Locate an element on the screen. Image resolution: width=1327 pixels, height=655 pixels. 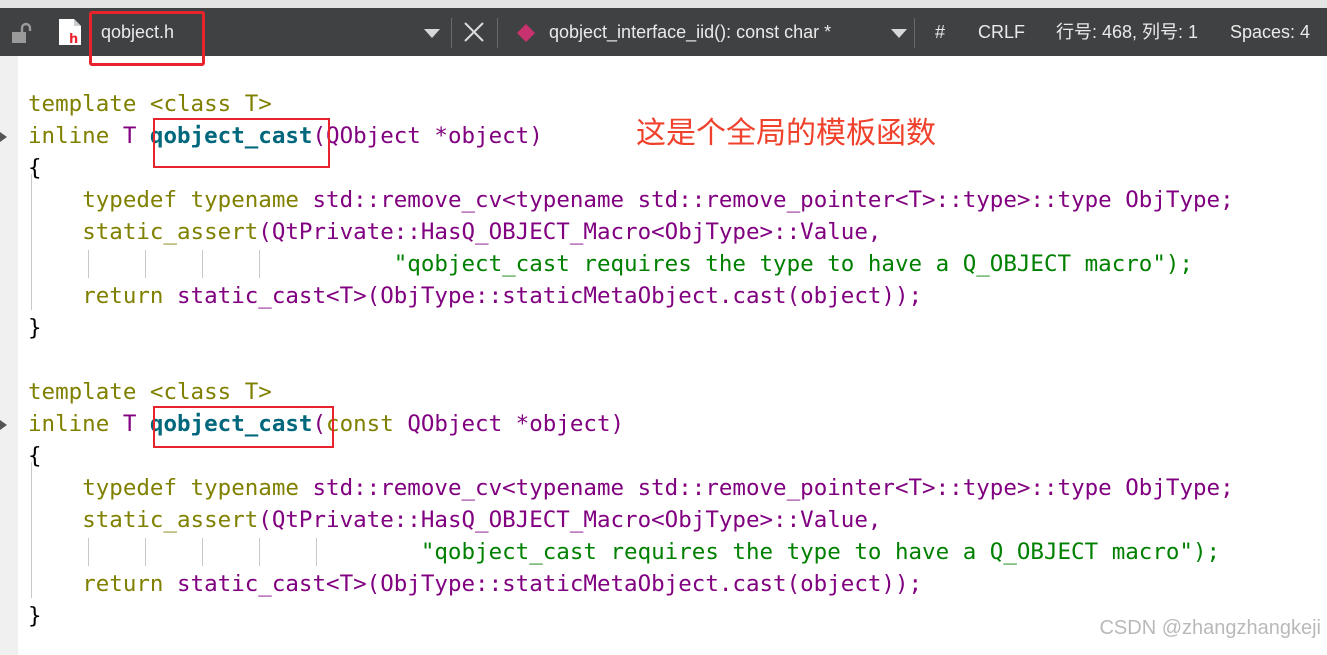
line-ending-button: CRLF is located at coordinates (1001, 32).